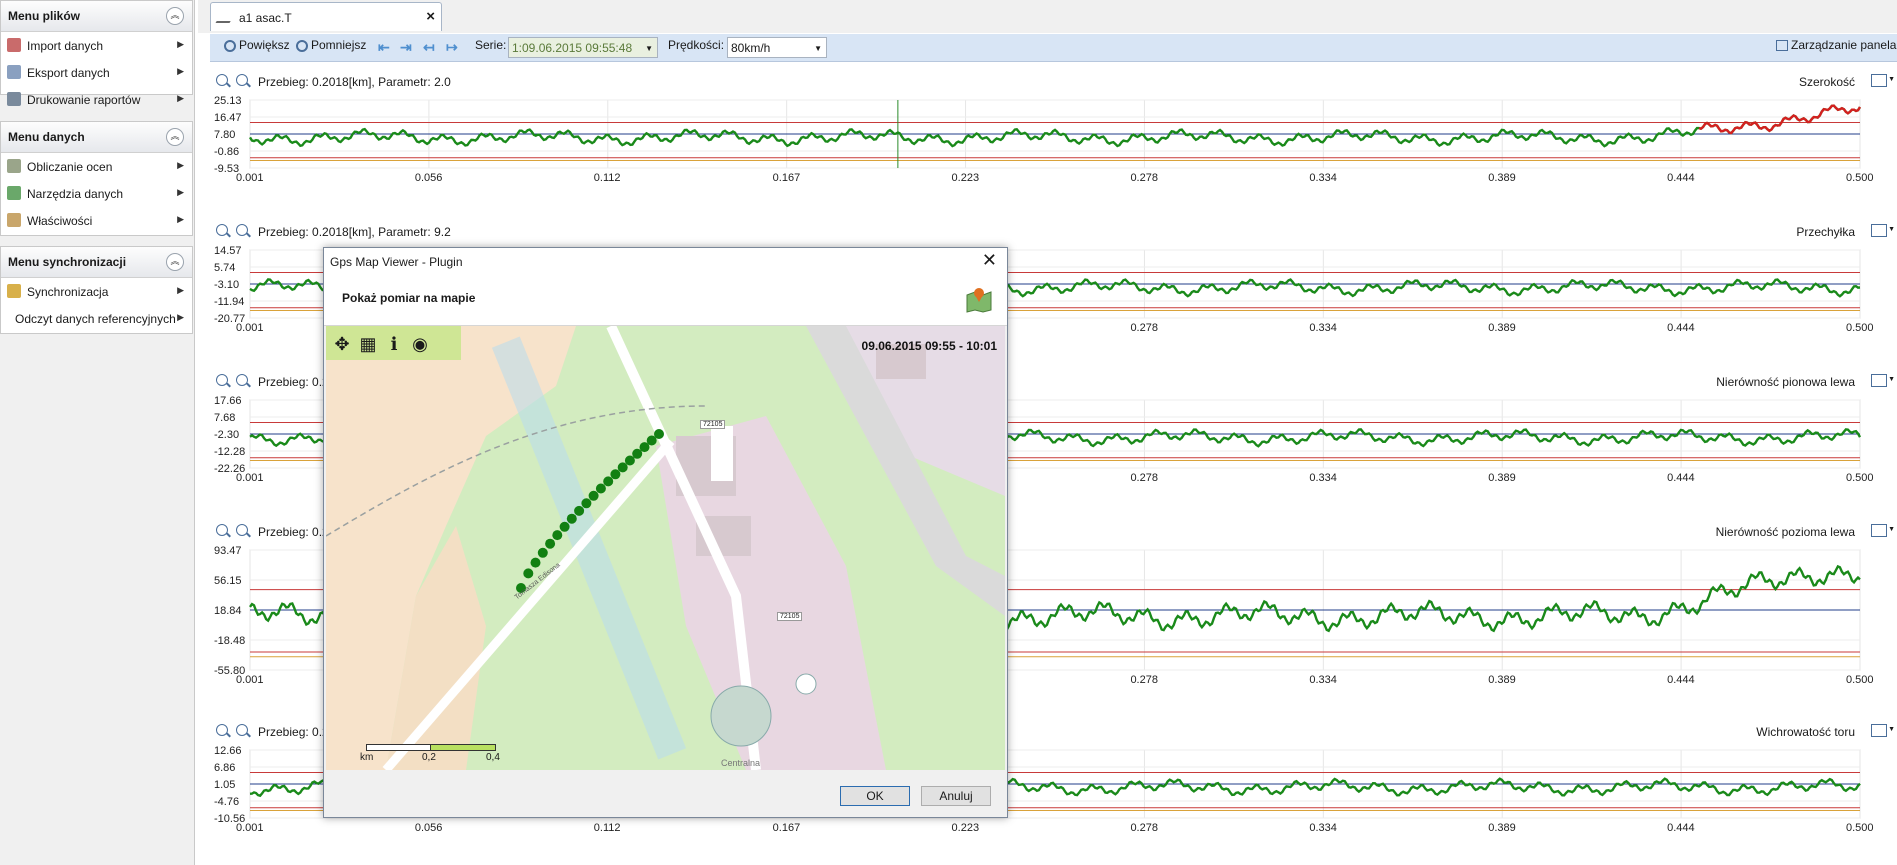 The width and height of the screenshot is (1897, 865). I want to click on y-tick-label: 5.74, so click(224, 268).